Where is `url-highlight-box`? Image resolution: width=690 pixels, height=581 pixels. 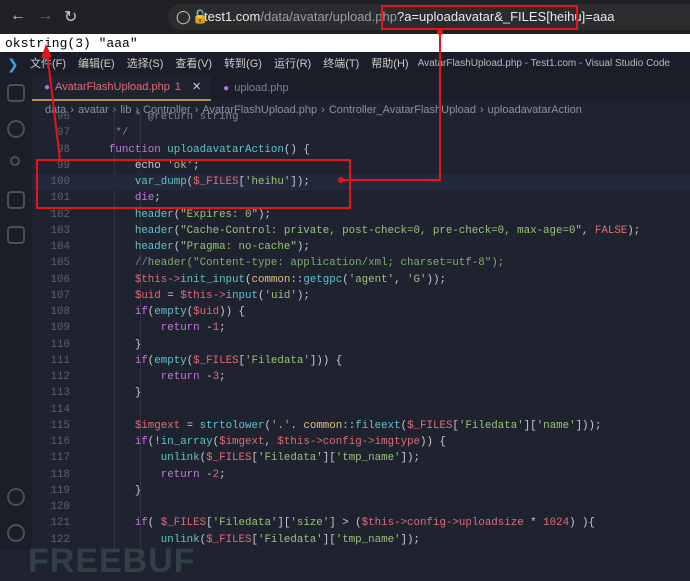 url-highlight-box is located at coordinates (479, 17).